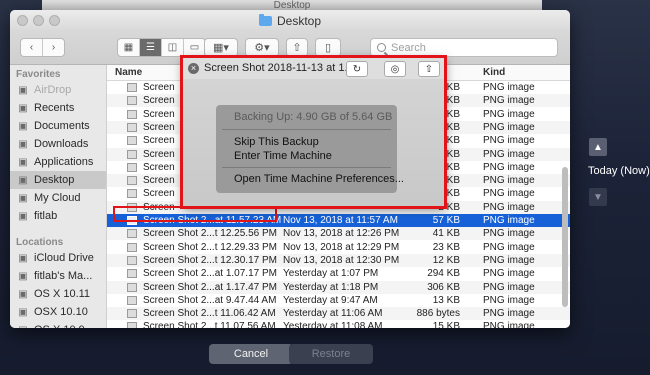 This screenshot has height=375, width=650. I want to click on title-bar: Desktop, so click(290, 21).